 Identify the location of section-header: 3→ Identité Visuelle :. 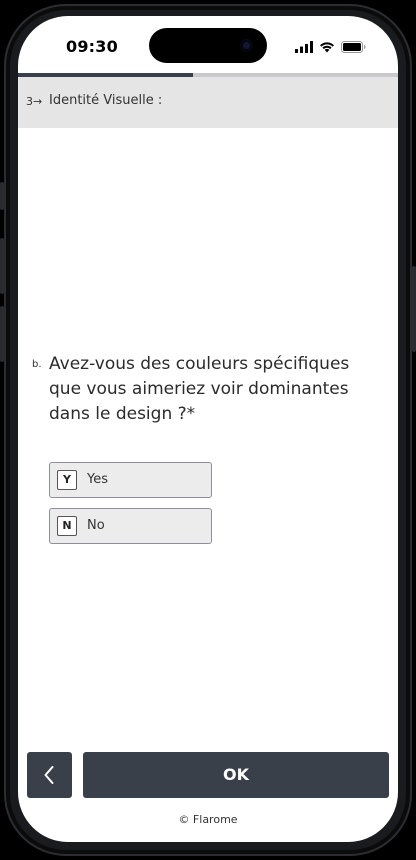
(208, 102).